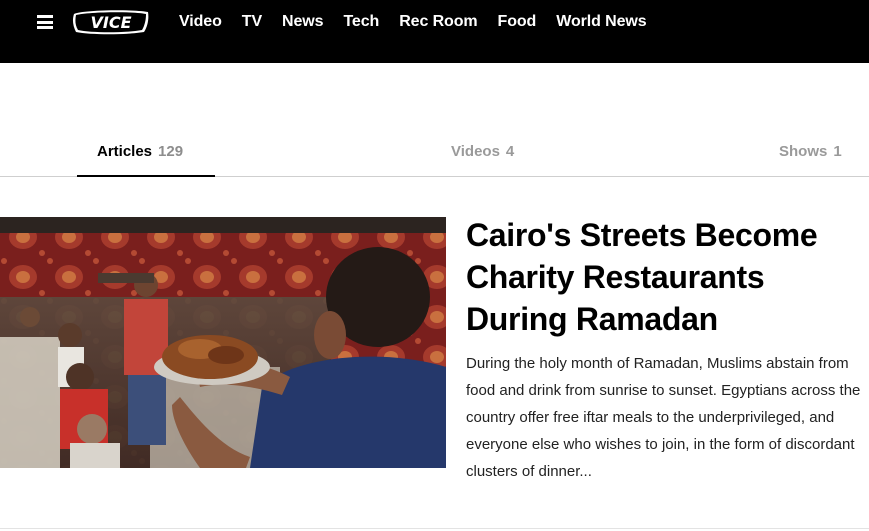  Describe the element at coordinates (252, 22) in the screenshot. I see `nav-item-tv: TV` at that location.